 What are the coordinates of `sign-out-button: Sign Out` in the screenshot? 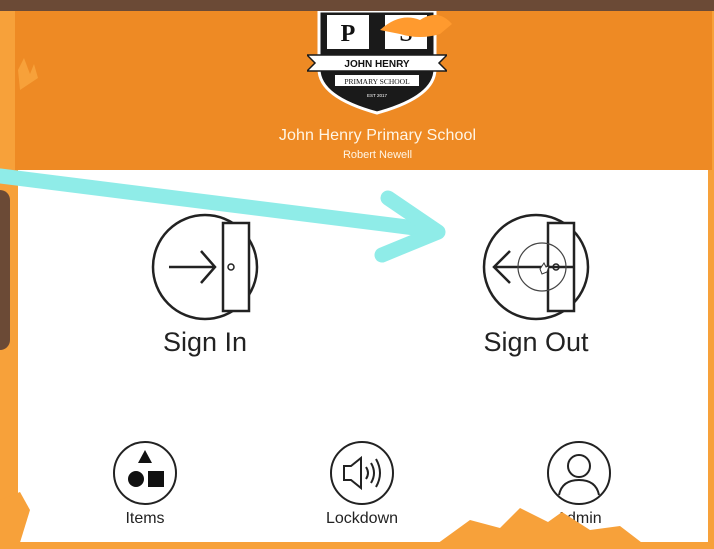 It's located at (536, 284).